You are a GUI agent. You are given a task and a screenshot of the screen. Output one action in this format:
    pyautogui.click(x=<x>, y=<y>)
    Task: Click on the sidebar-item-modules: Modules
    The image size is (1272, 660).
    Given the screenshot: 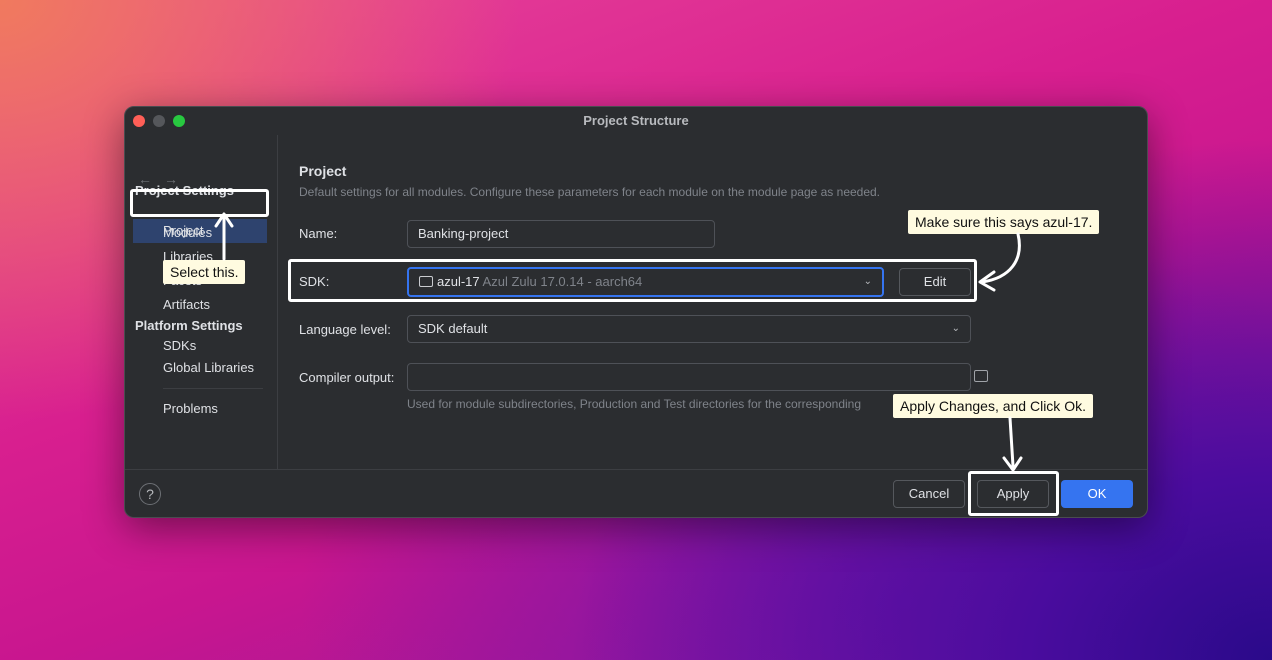 What is the action you would take?
    pyautogui.click(x=187, y=232)
    